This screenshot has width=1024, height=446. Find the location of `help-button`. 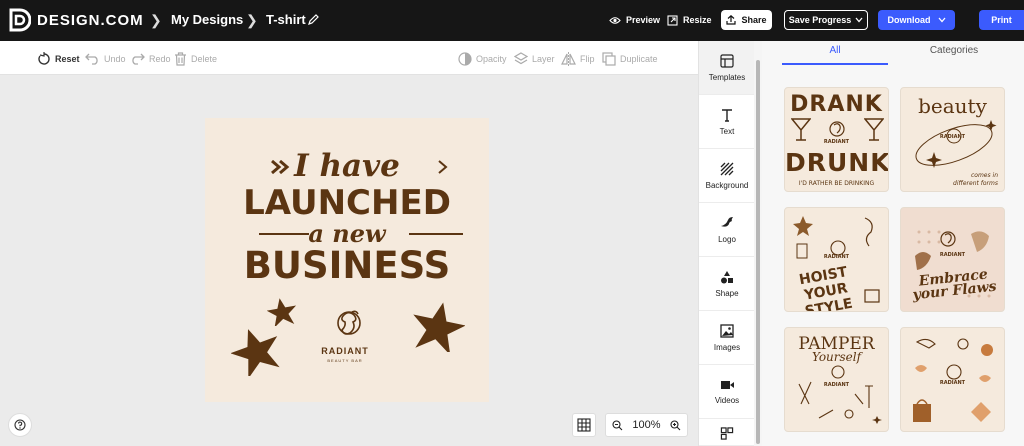

help-button is located at coordinates (20, 425).